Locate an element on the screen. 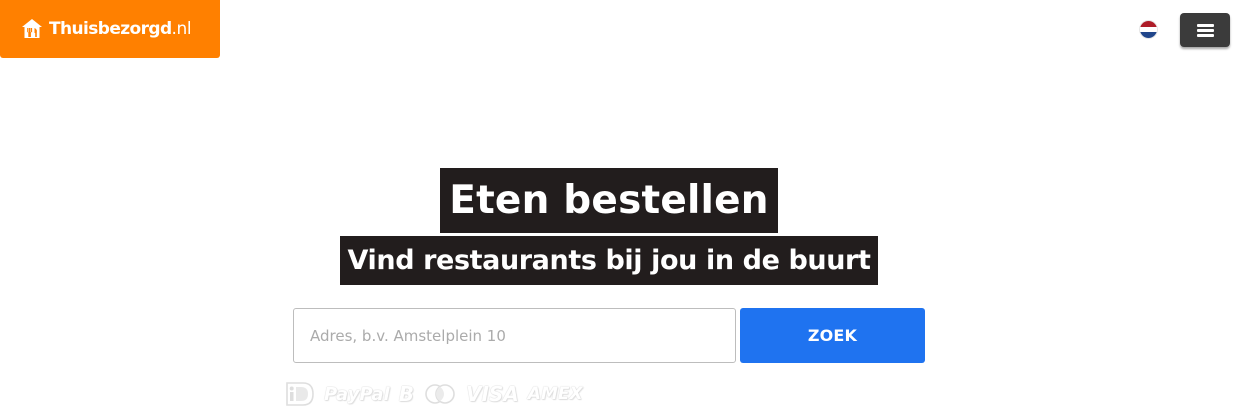 This screenshot has width=1233, height=420. address-search-input is located at coordinates (514, 335).